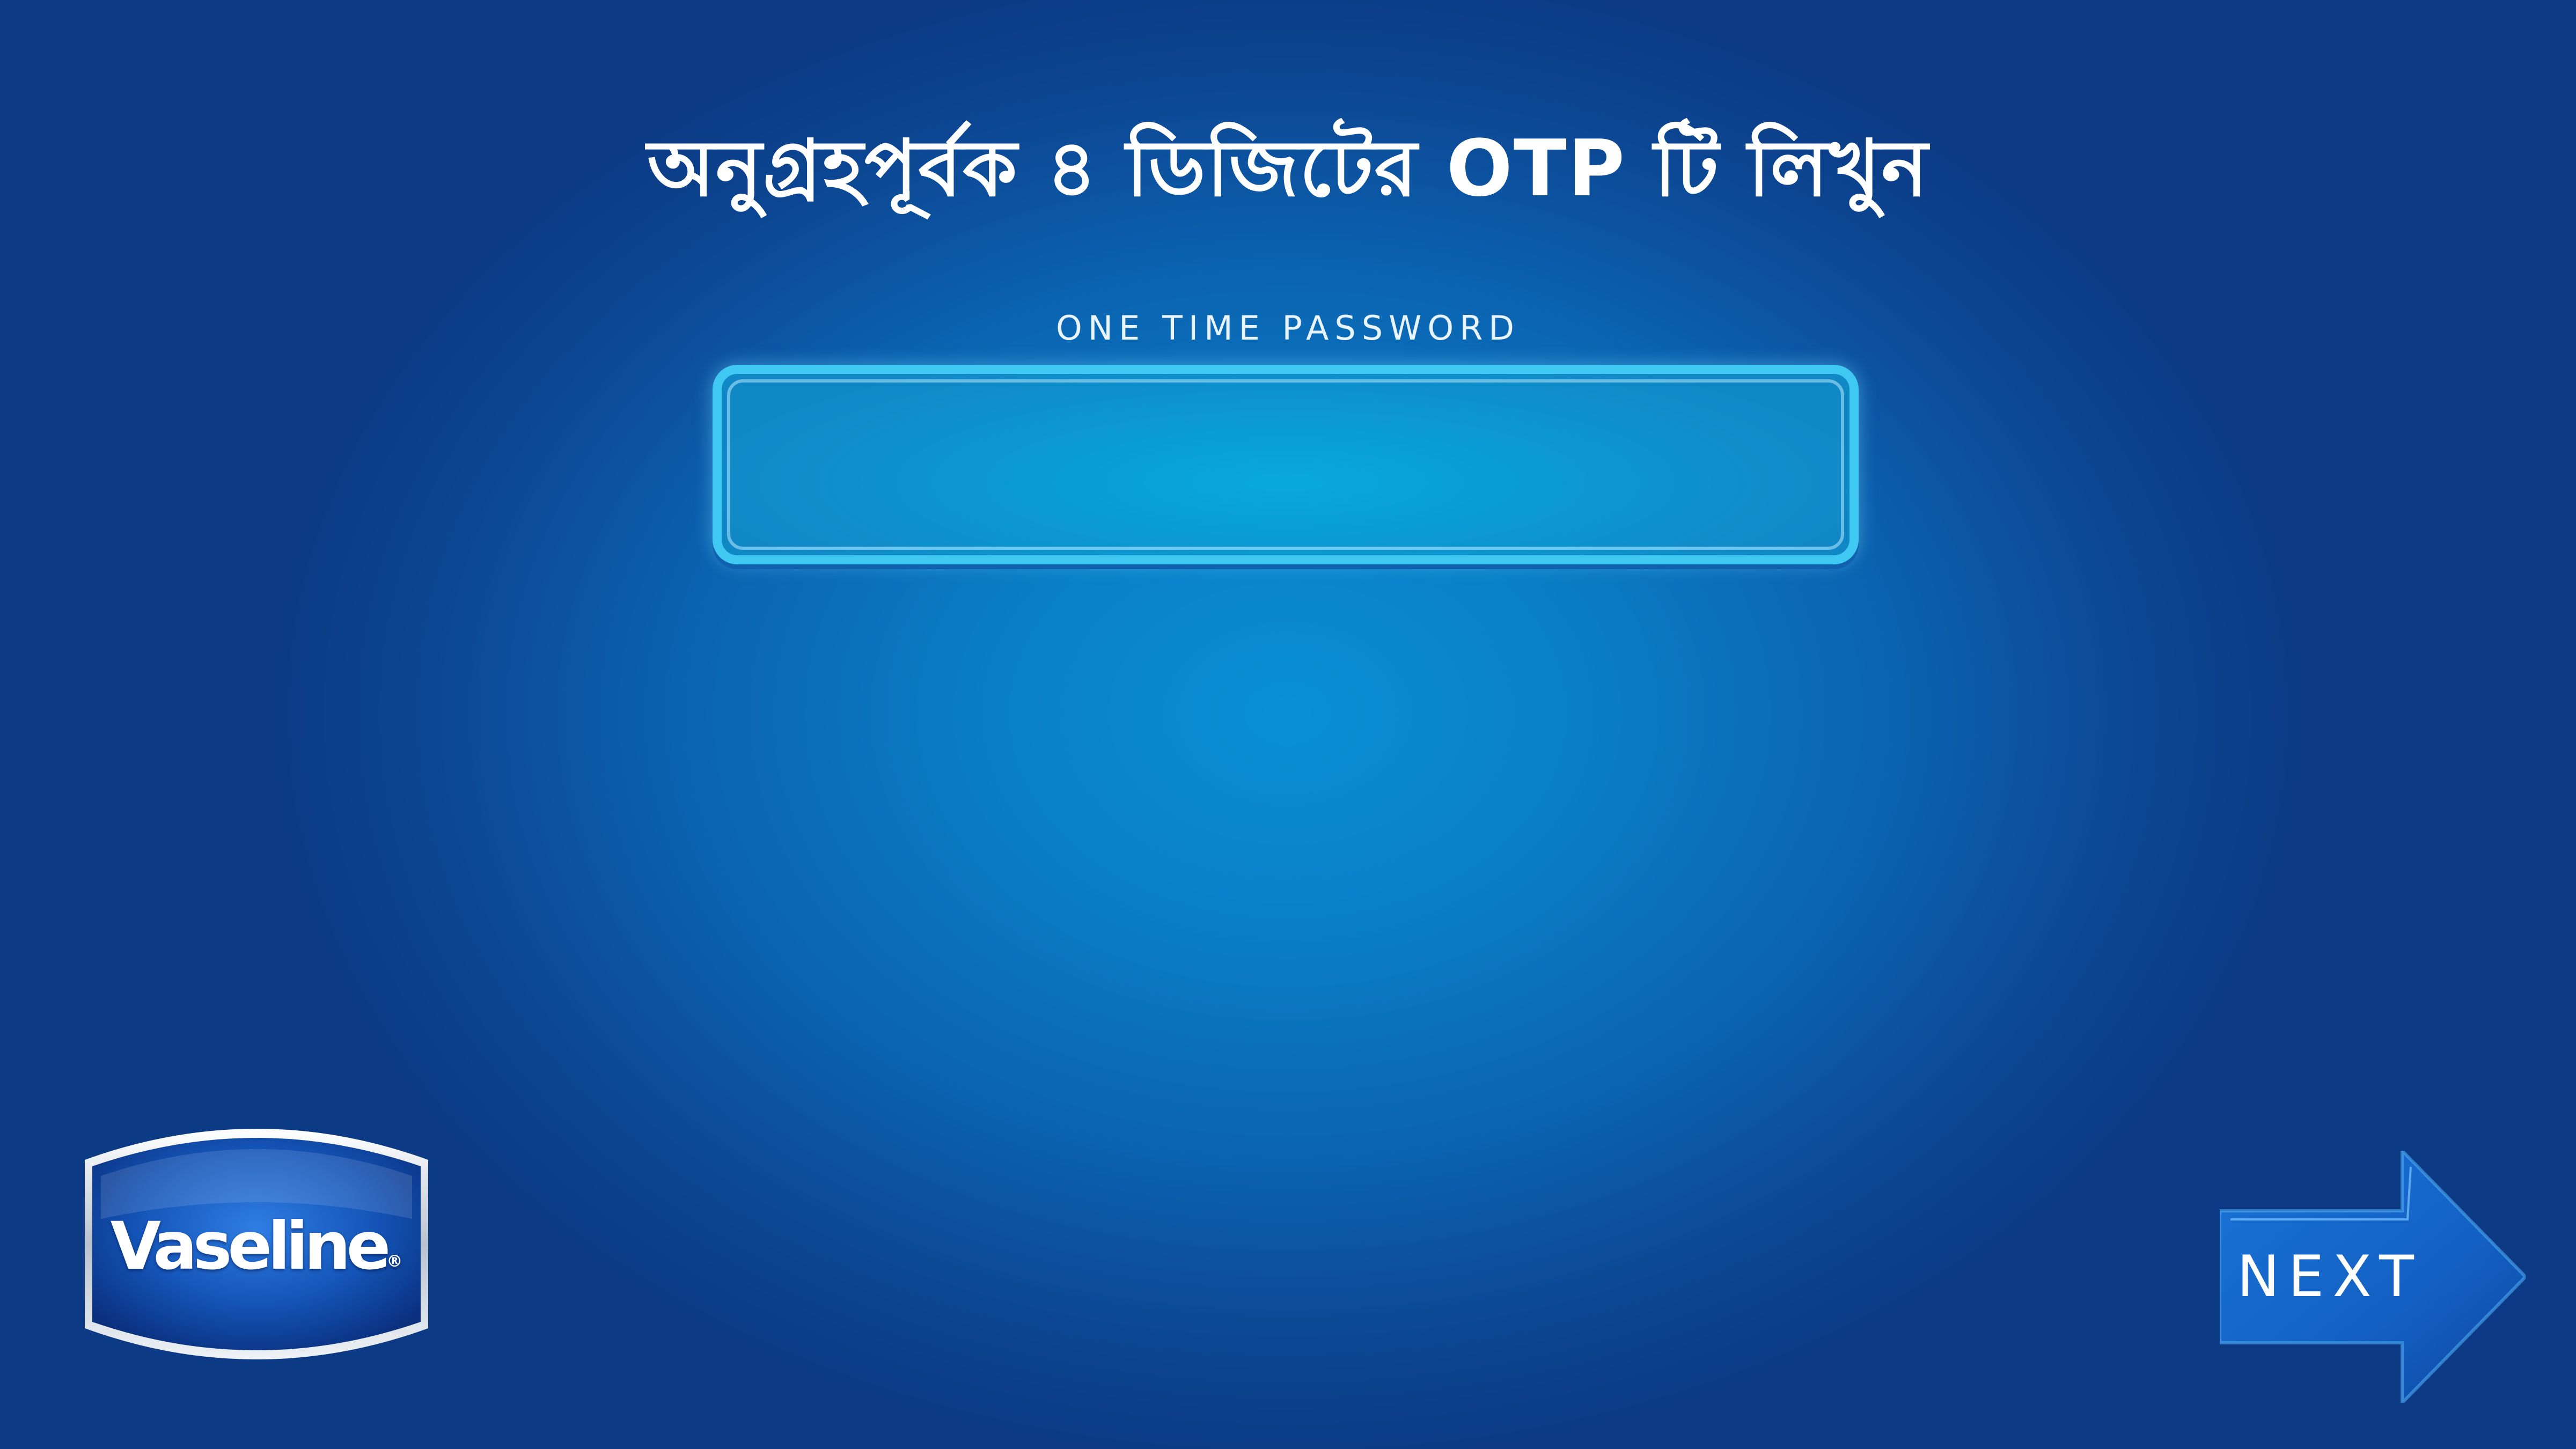 The width and height of the screenshot is (2576, 1449). I want to click on otp-field, so click(1286, 464).